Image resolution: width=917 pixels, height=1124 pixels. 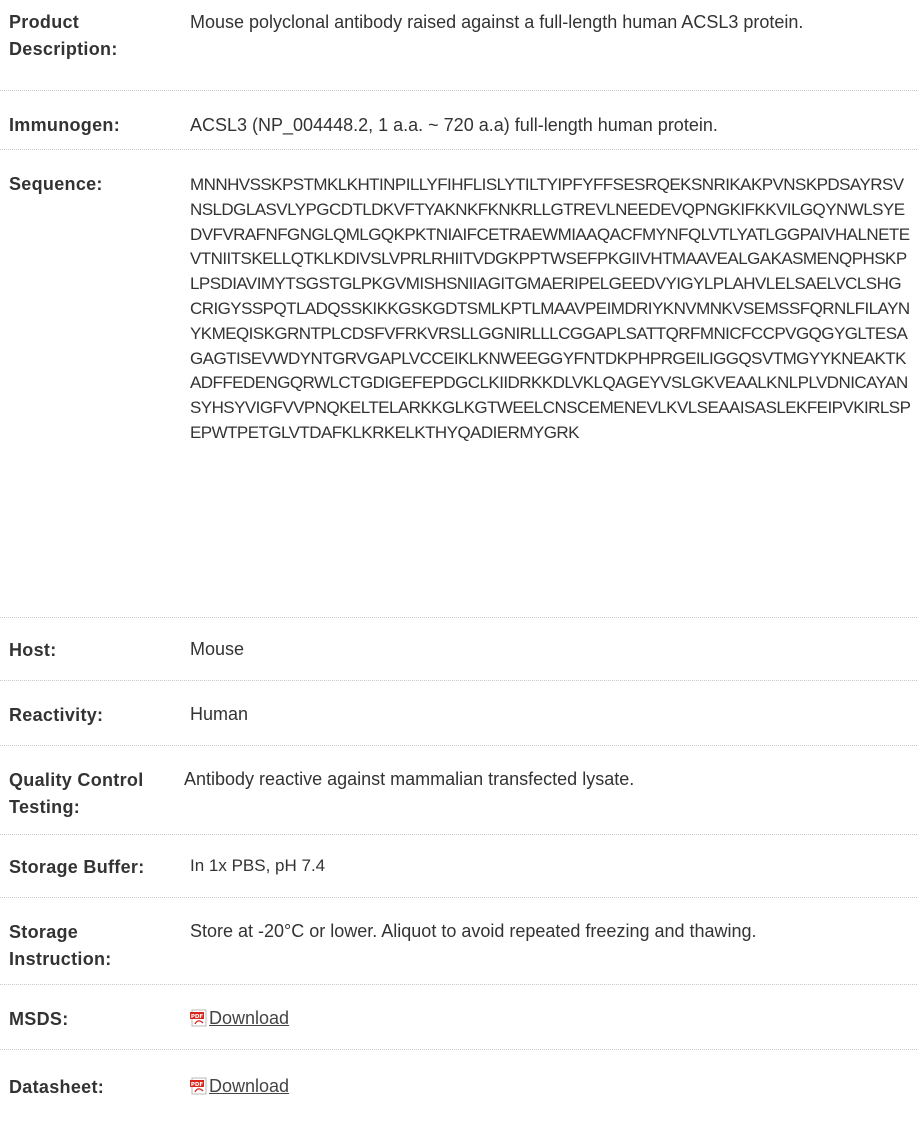 What do you see at coordinates (57, 1087) in the screenshot?
I see `datasheet-label: Datasheet:` at bounding box center [57, 1087].